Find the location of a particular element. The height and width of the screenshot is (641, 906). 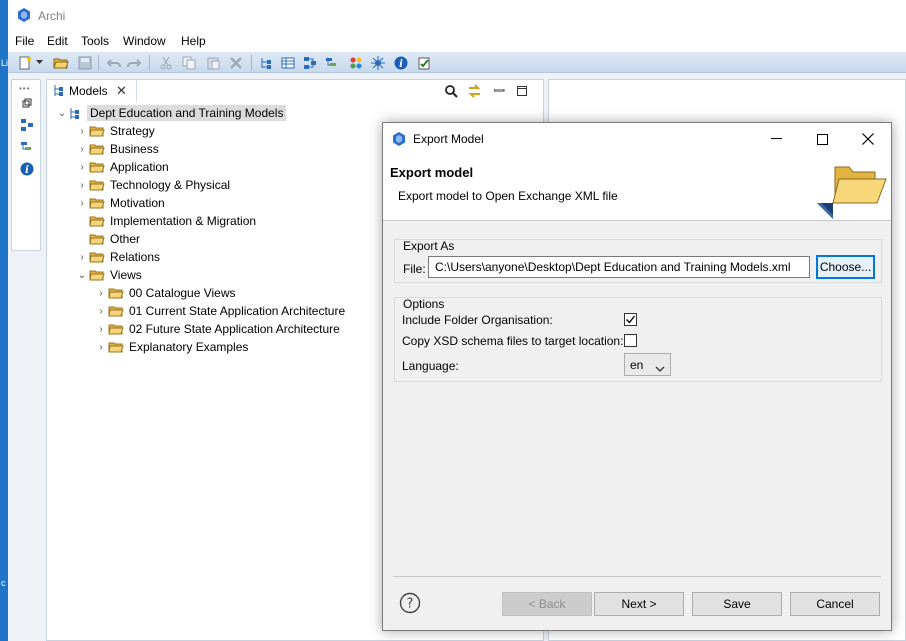

minimize-window-button is located at coordinates (776, 139).